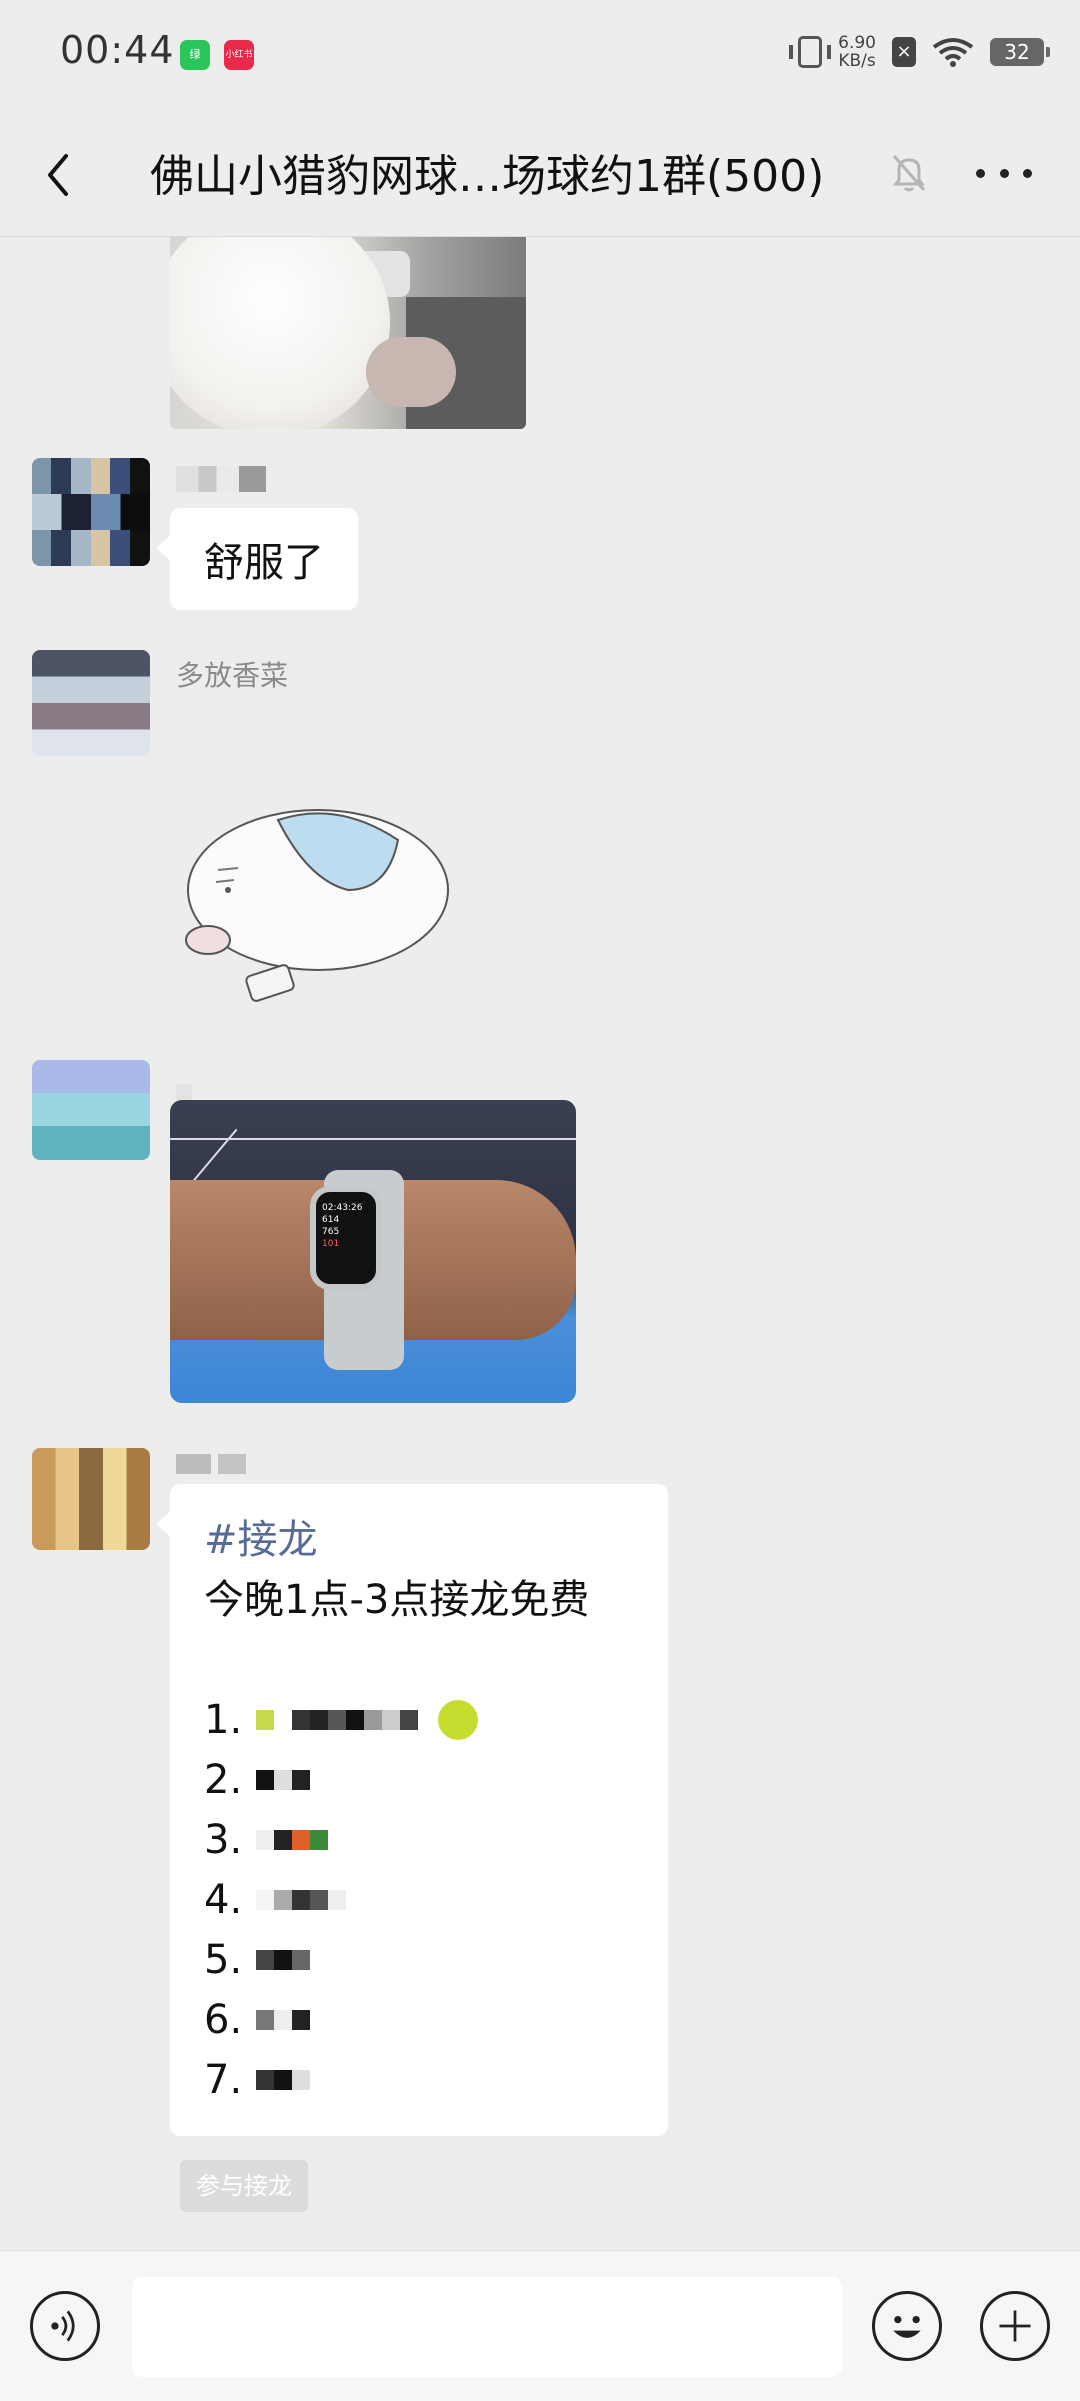 The height and width of the screenshot is (2401, 1080). I want to click on input-bar, so click(540, 2325).